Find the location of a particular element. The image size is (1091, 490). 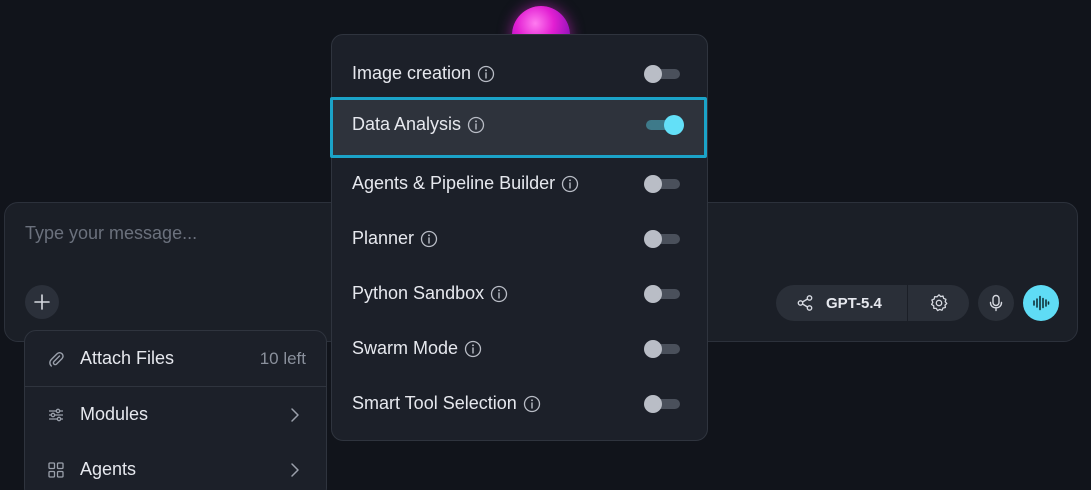

module-item-planner: Planner is located at coordinates (520, 238).